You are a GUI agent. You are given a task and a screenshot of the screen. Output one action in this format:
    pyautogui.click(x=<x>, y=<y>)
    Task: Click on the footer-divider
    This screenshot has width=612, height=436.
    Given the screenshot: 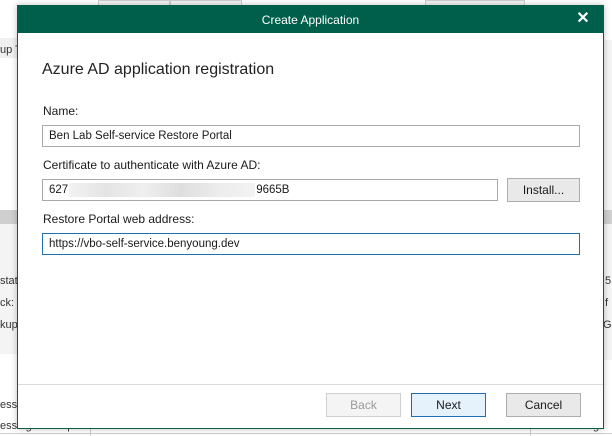 What is the action you would take?
    pyautogui.click(x=310, y=384)
    